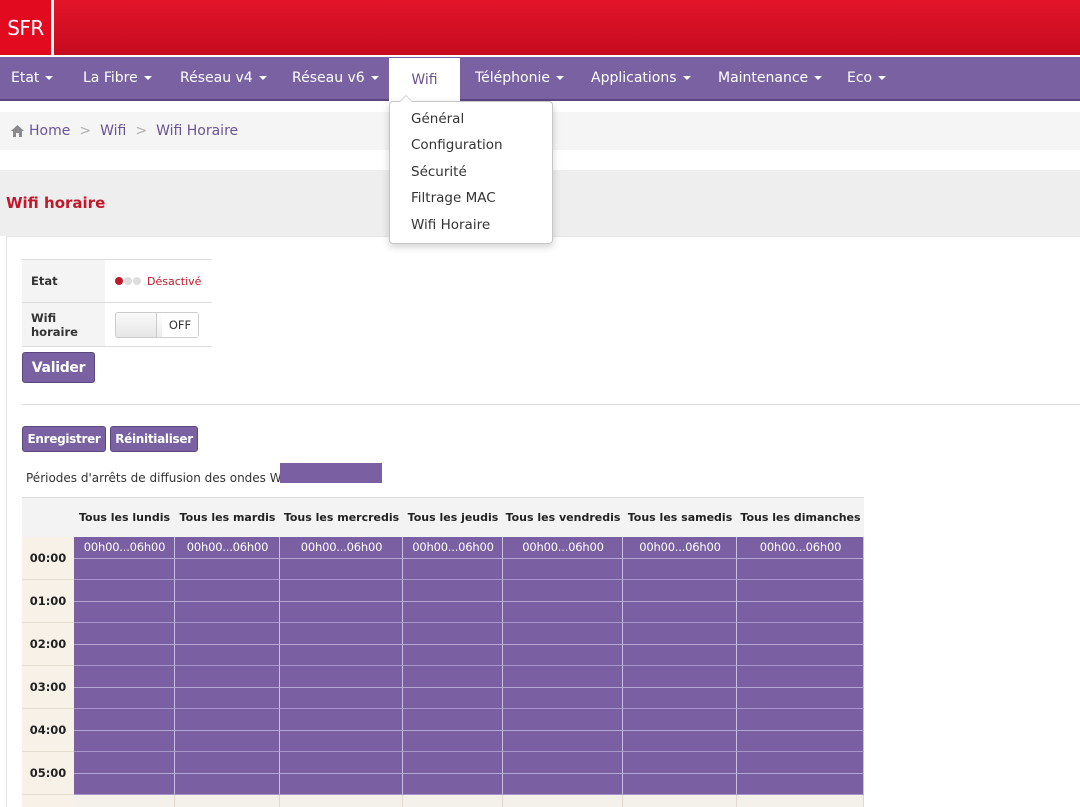 The width and height of the screenshot is (1080, 807). Describe the element at coordinates (117, 78) in the screenshot. I see `nav-la-fibre: La Fibre` at that location.